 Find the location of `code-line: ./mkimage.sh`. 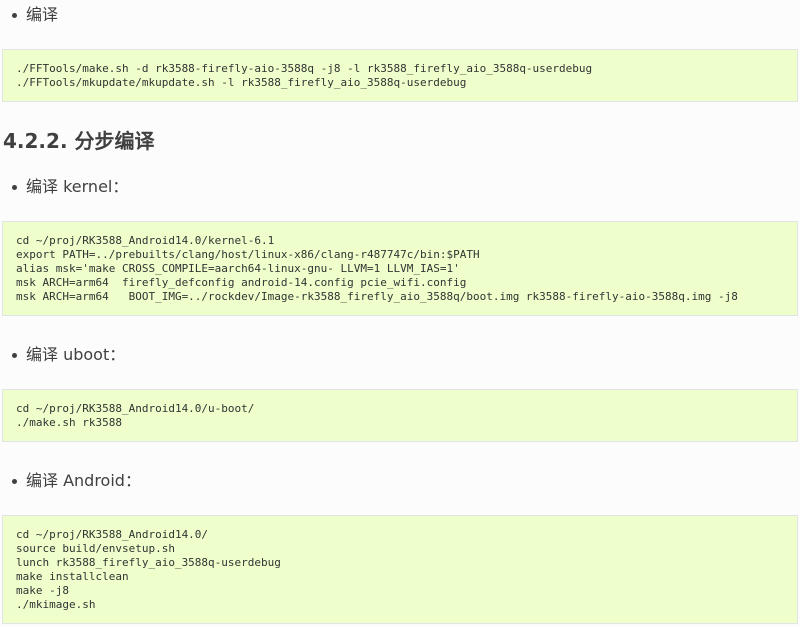

code-line: ./mkimage.sh is located at coordinates (56, 604).